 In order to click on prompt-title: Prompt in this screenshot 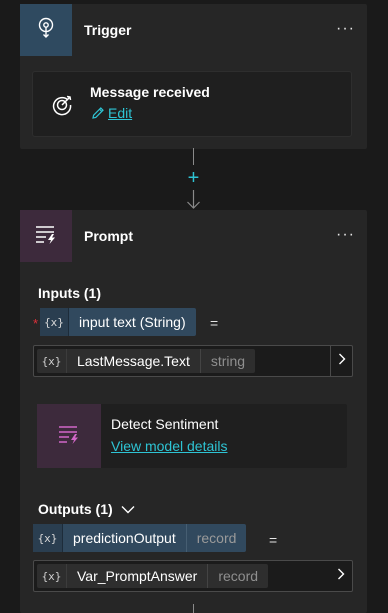, I will do `click(108, 236)`.